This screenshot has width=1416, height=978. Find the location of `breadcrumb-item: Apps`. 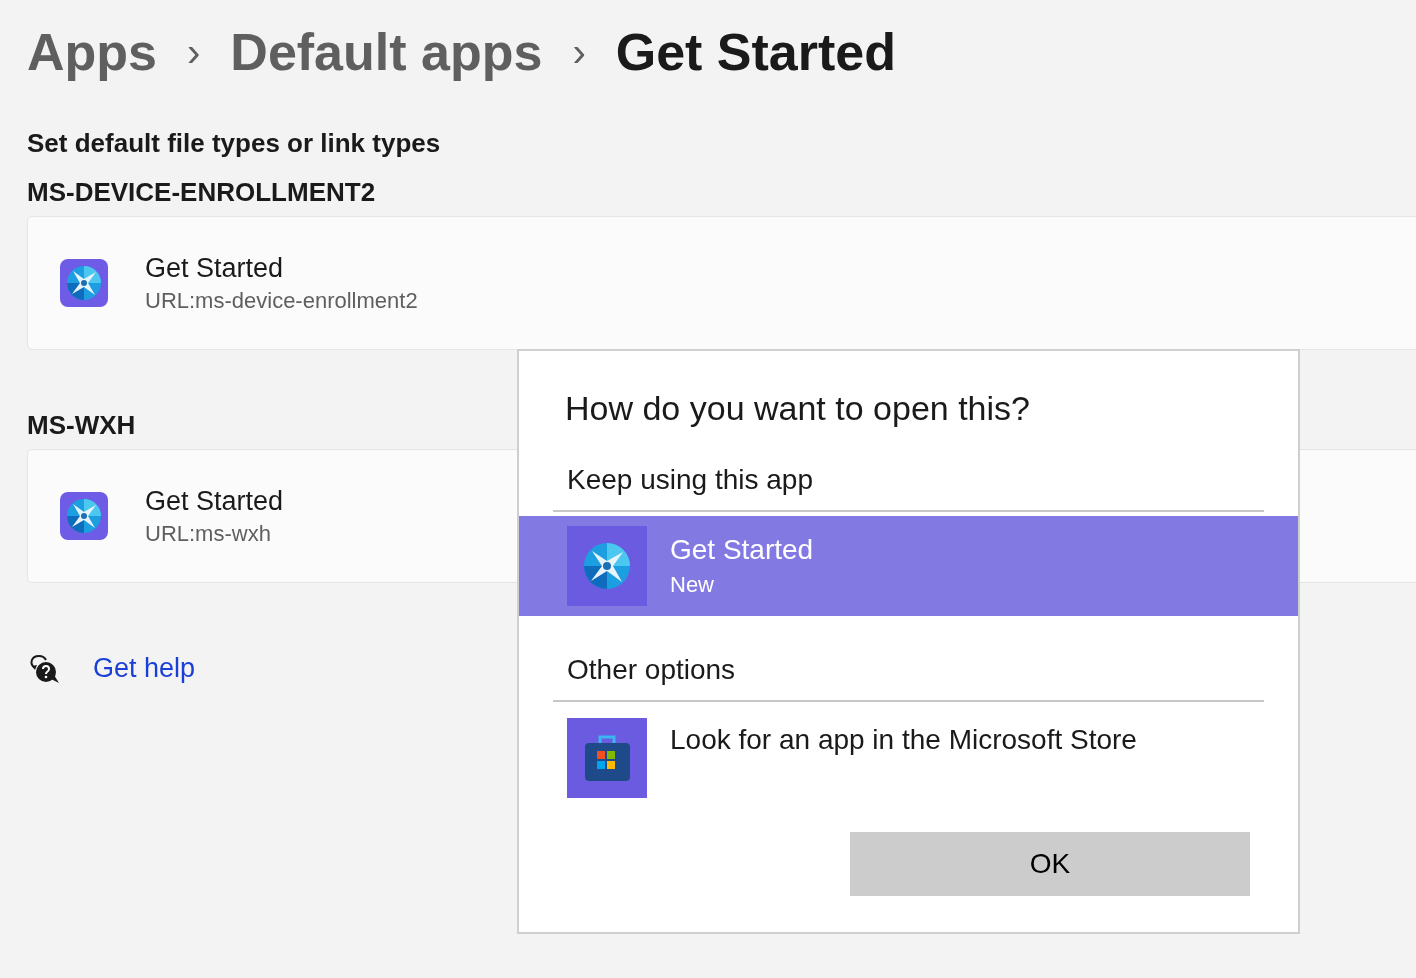

breadcrumb-item: Apps is located at coordinates (92, 52).